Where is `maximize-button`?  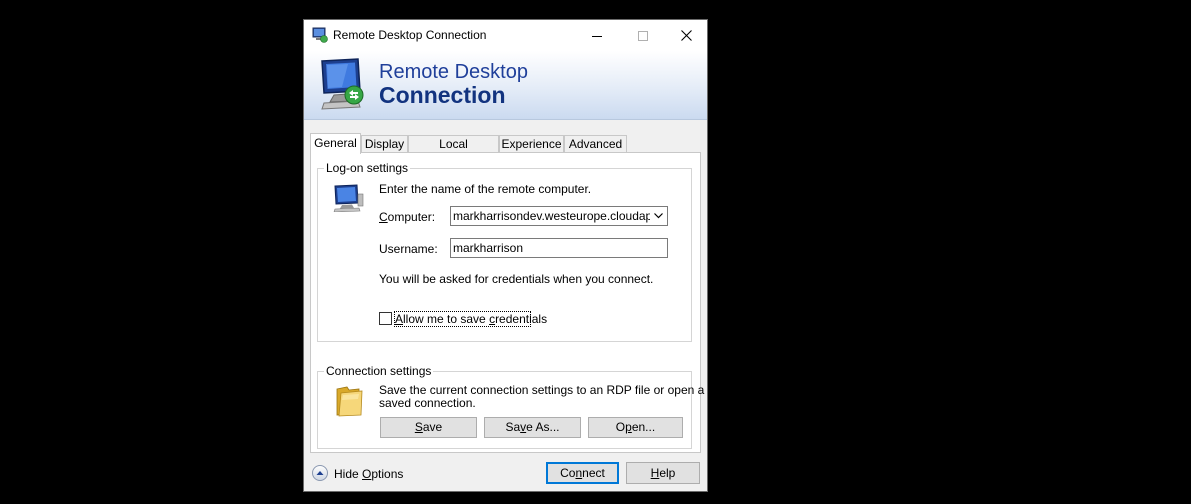 maximize-button is located at coordinates (643, 35).